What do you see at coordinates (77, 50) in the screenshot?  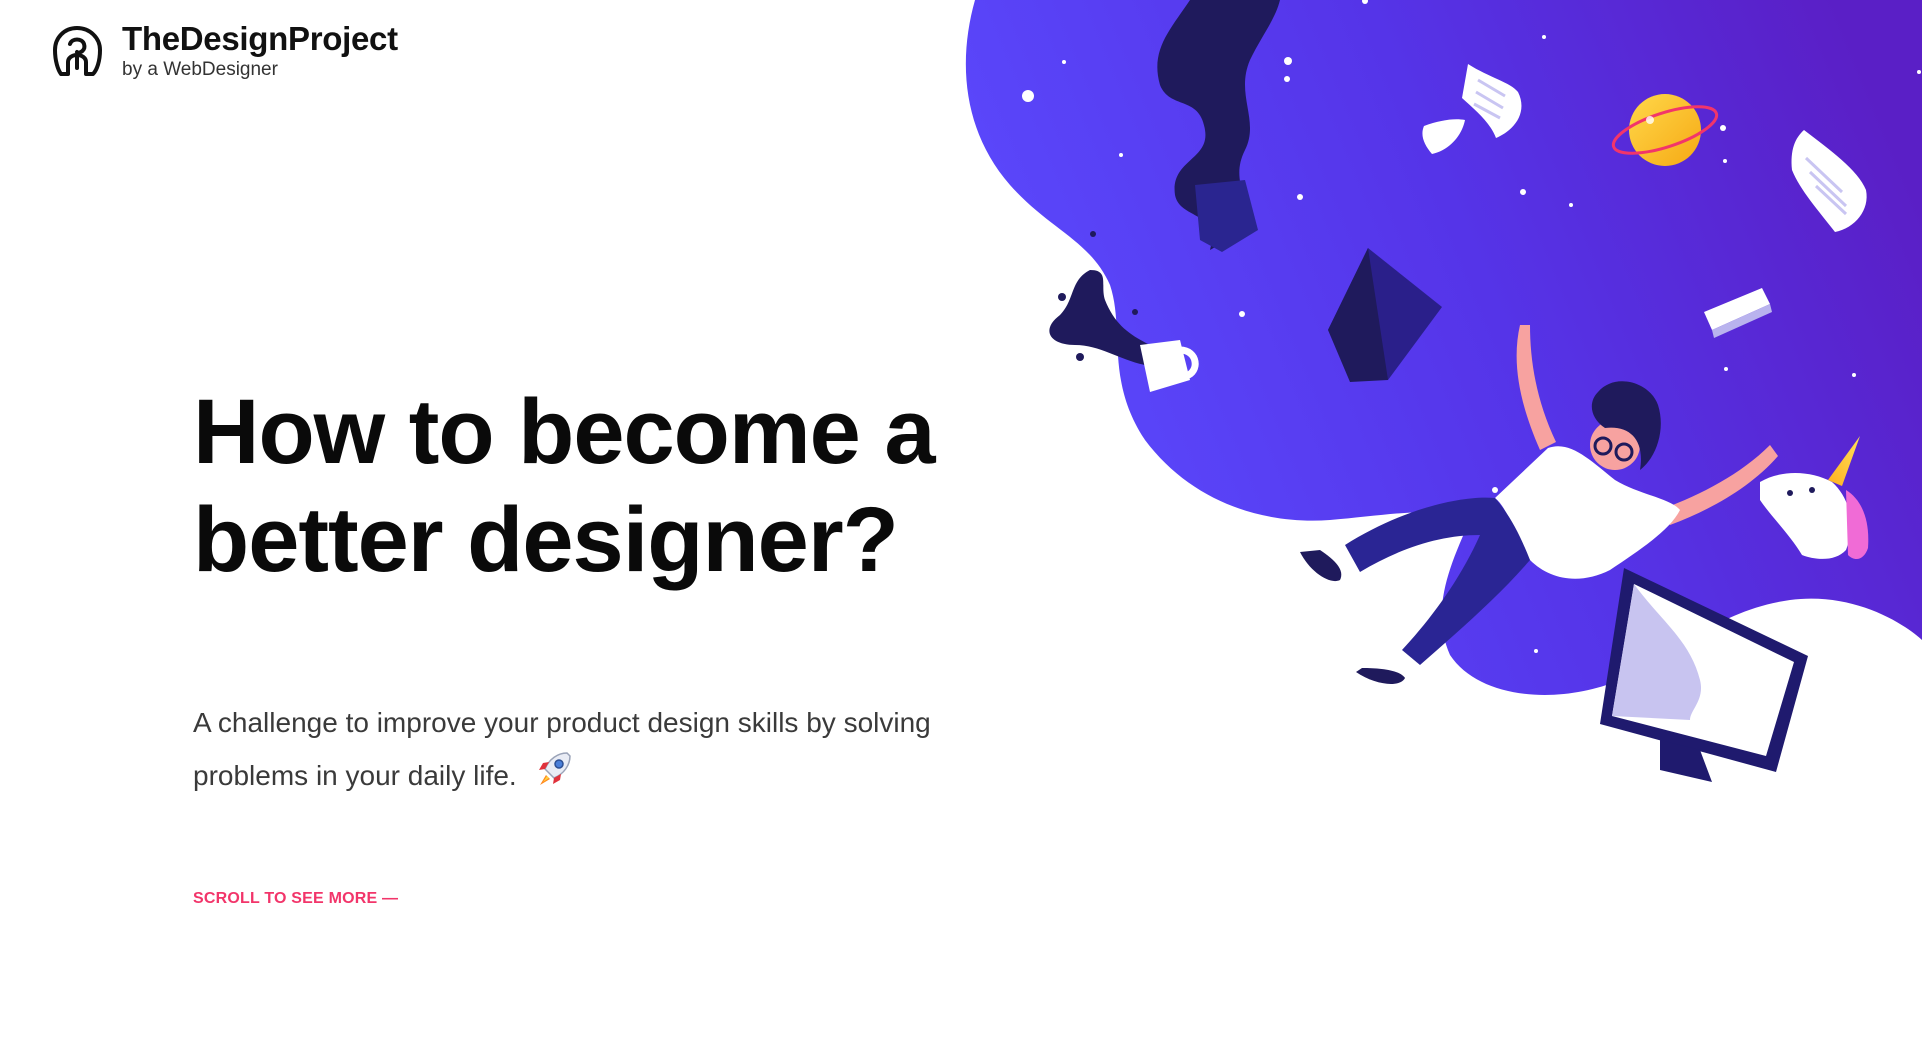 I see `elephant-logo-icon` at bounding box center [77, 50].